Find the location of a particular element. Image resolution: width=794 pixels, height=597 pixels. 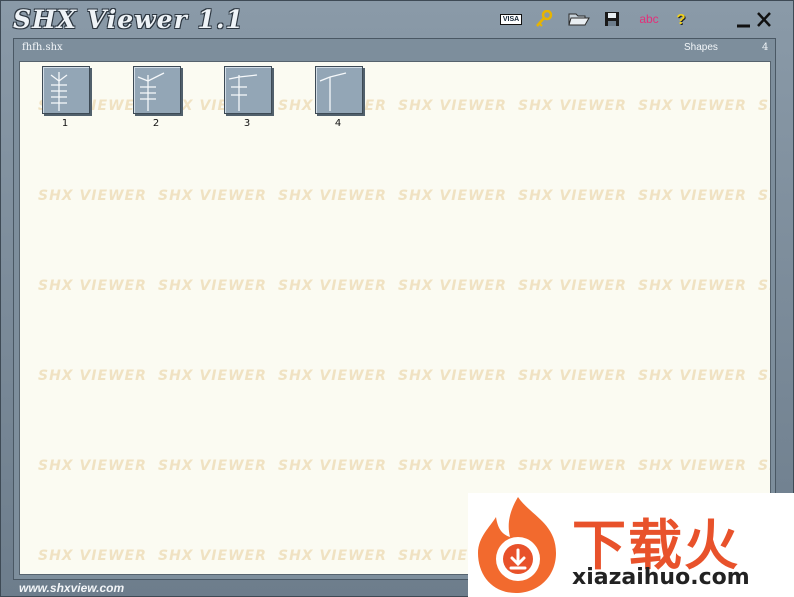

minimize-button is located at coordinates (744, 19).